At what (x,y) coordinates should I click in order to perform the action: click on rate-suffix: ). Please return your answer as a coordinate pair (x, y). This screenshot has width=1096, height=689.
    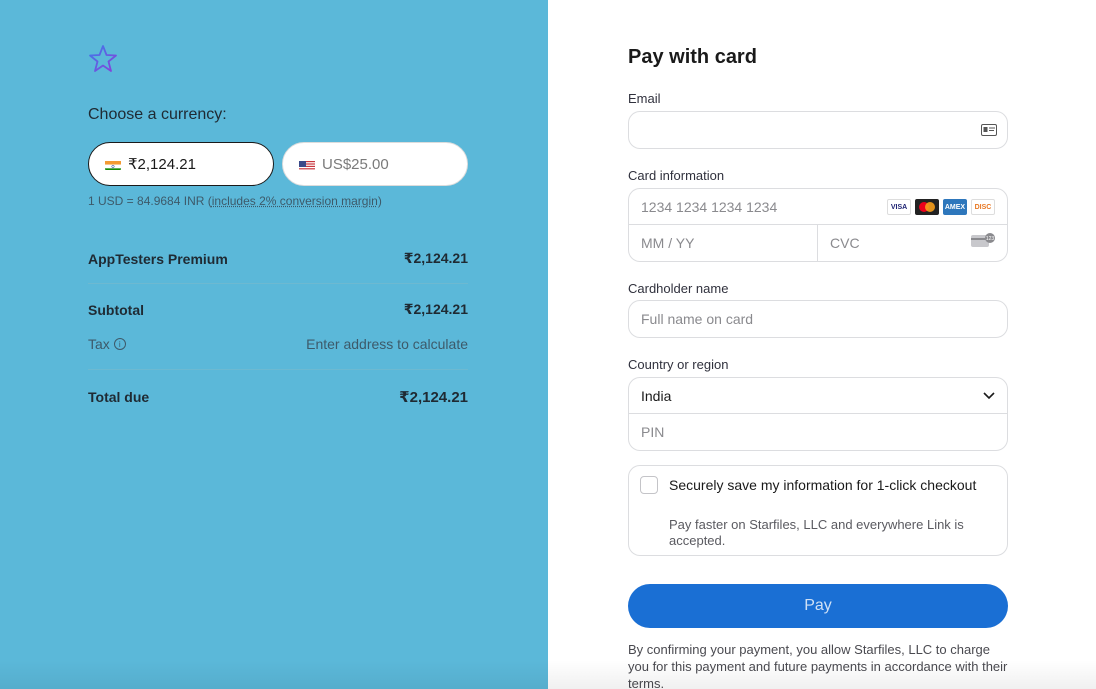
    Looking at the image, I should click on (379, 201).